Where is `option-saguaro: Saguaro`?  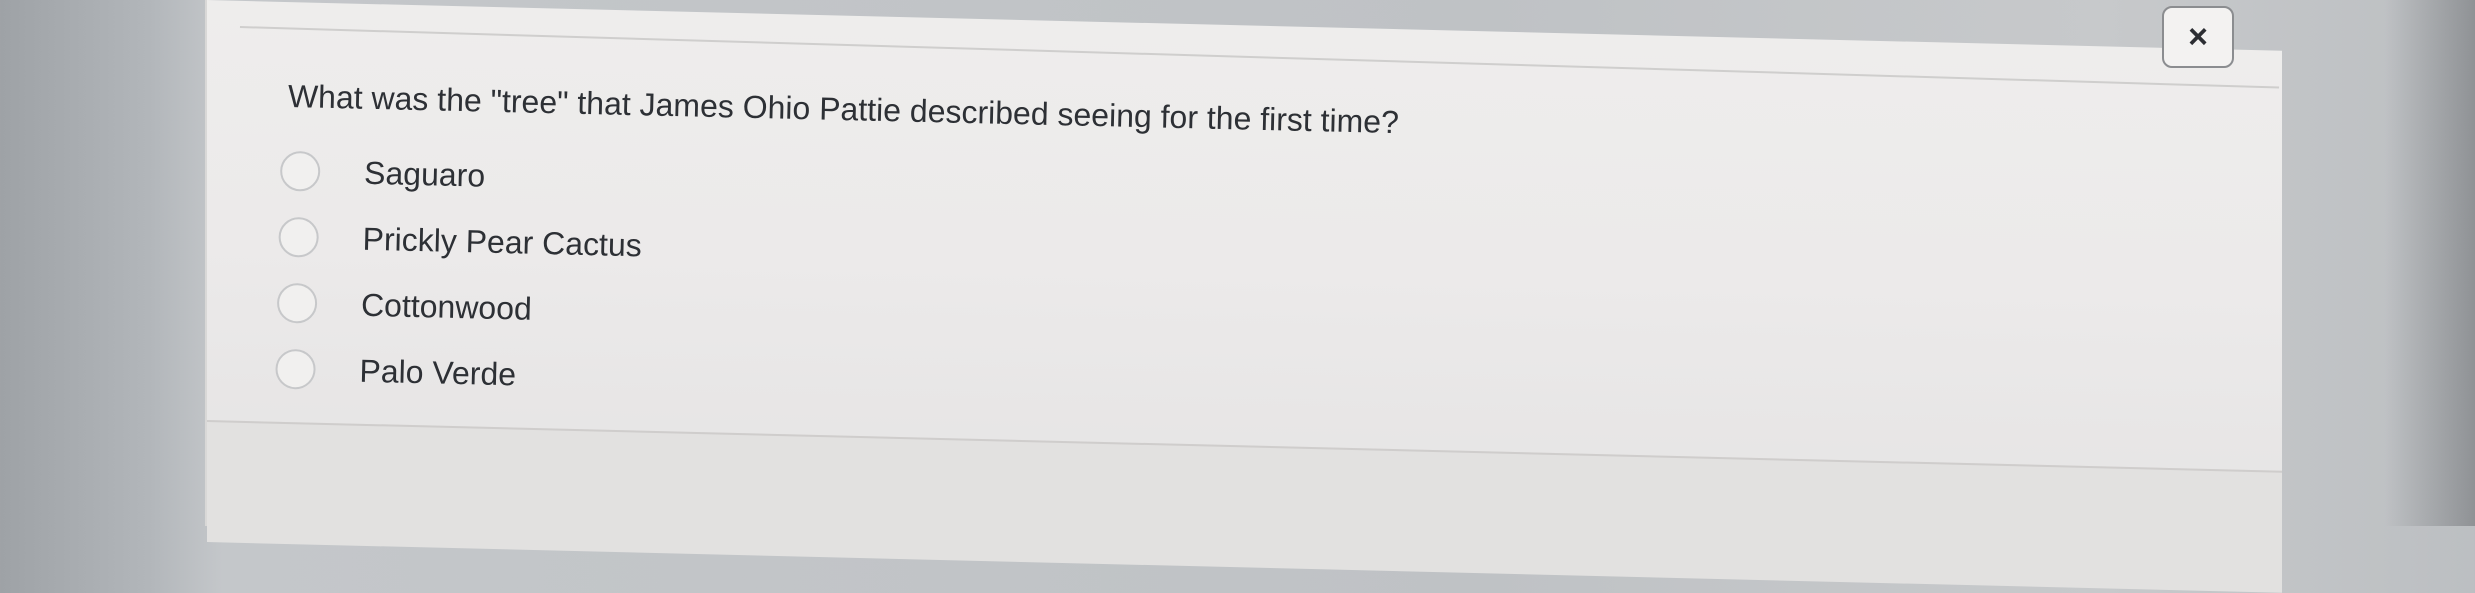 option-saguaro: Saguaro is located at coordinates (461, 175).